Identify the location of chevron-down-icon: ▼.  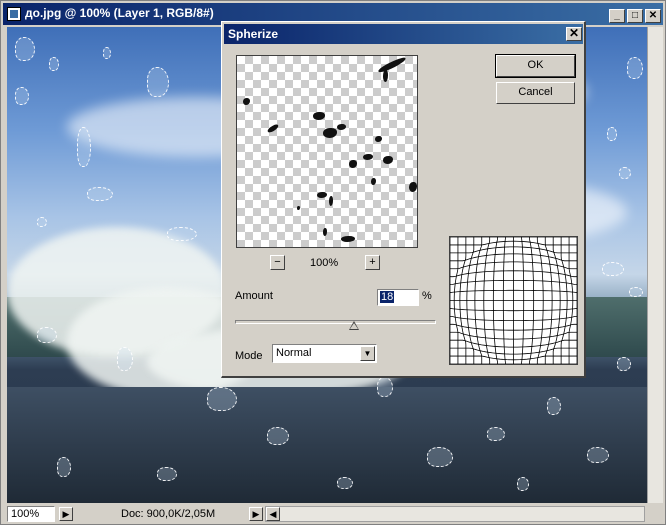
(367, 353).